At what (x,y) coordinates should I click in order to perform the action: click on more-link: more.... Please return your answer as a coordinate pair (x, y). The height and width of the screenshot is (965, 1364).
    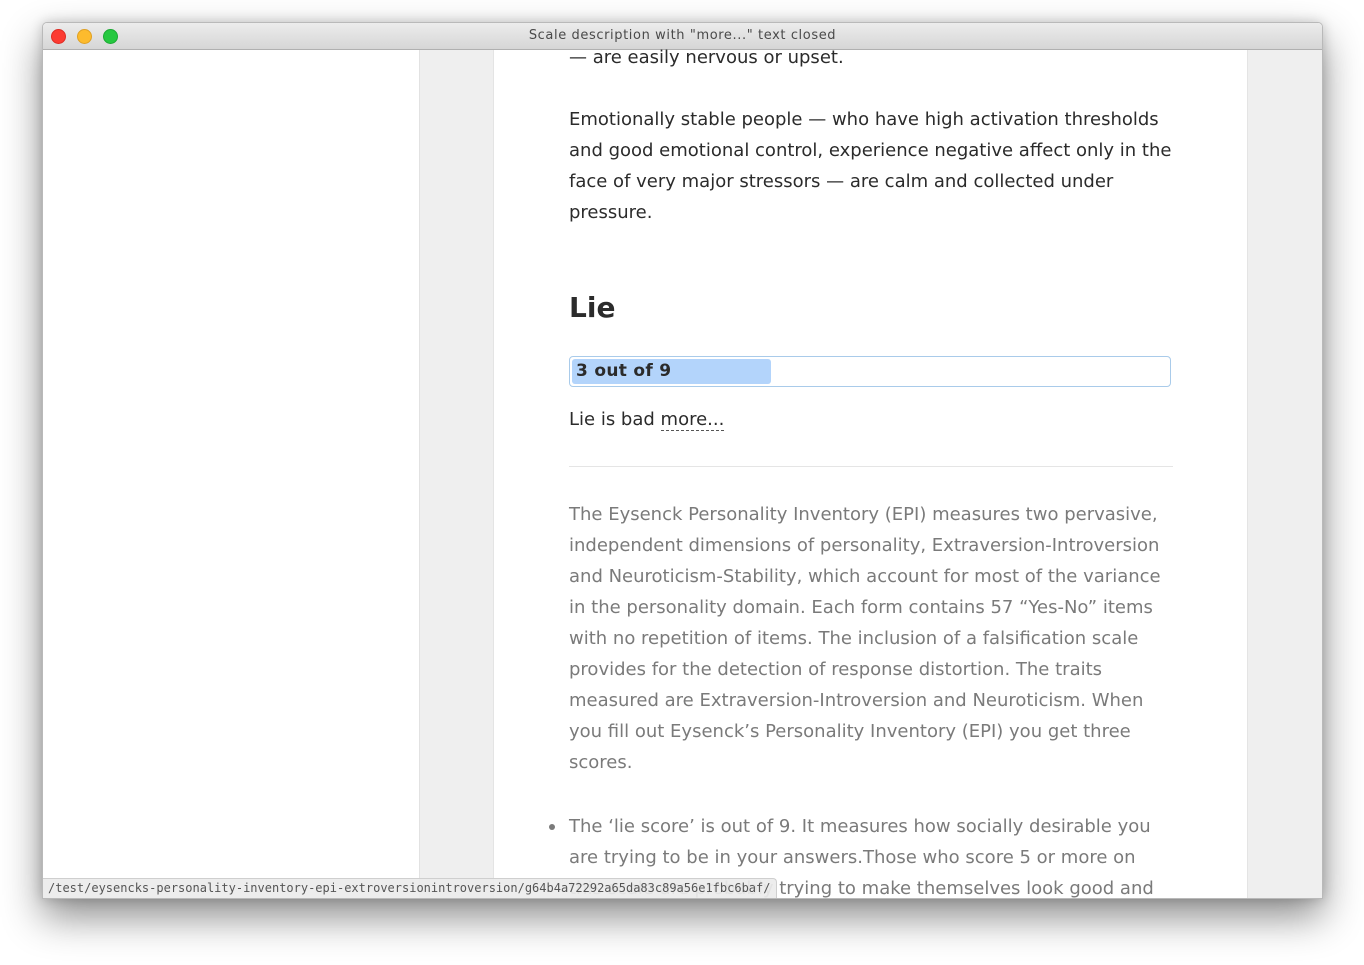
    Looking at the image, I should click on (692, 420).